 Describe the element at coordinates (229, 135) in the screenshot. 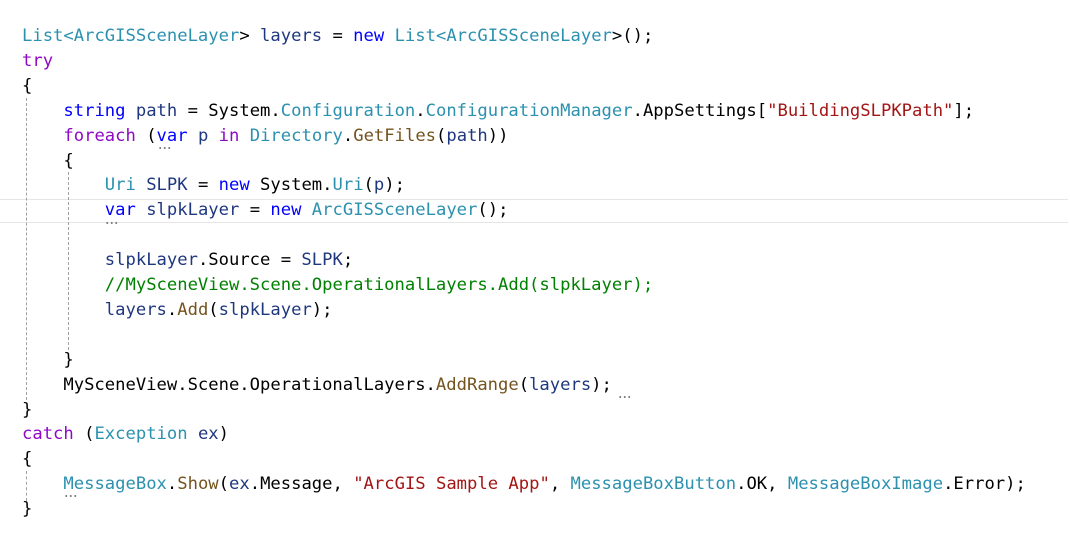

I see `code-token: in` at that location.